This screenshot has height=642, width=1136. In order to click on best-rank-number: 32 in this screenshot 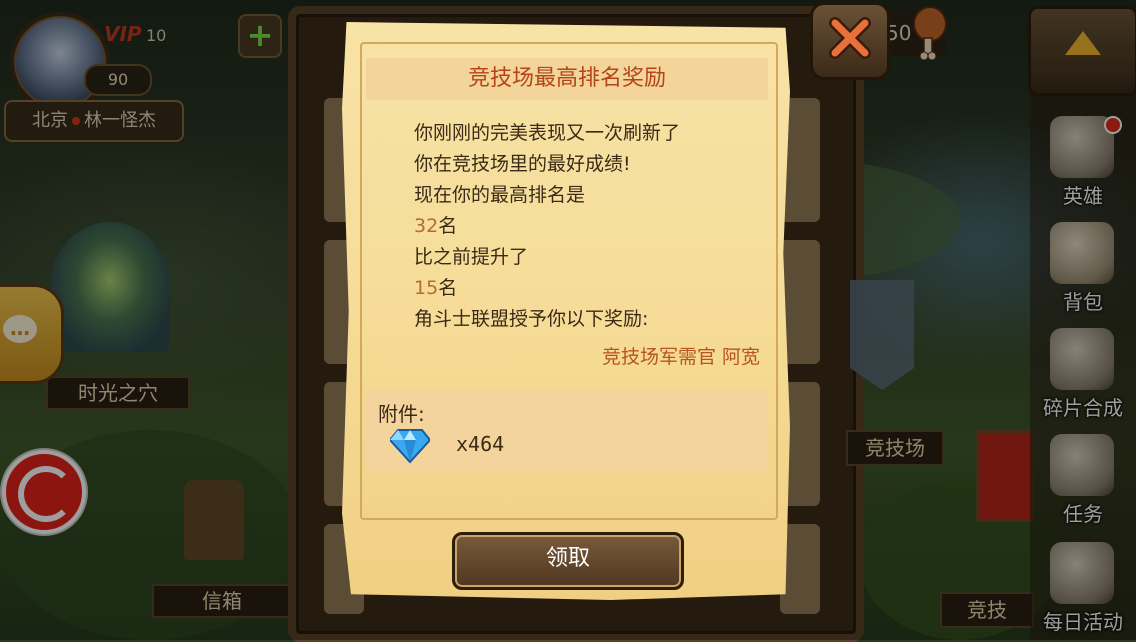, I will do `click(426, 226)`.